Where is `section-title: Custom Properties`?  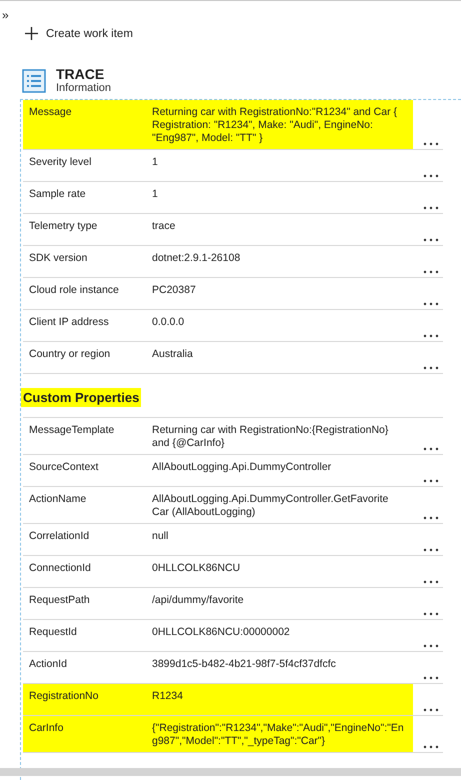 section-title: Custom Properties is located at coordinates (81, 397).